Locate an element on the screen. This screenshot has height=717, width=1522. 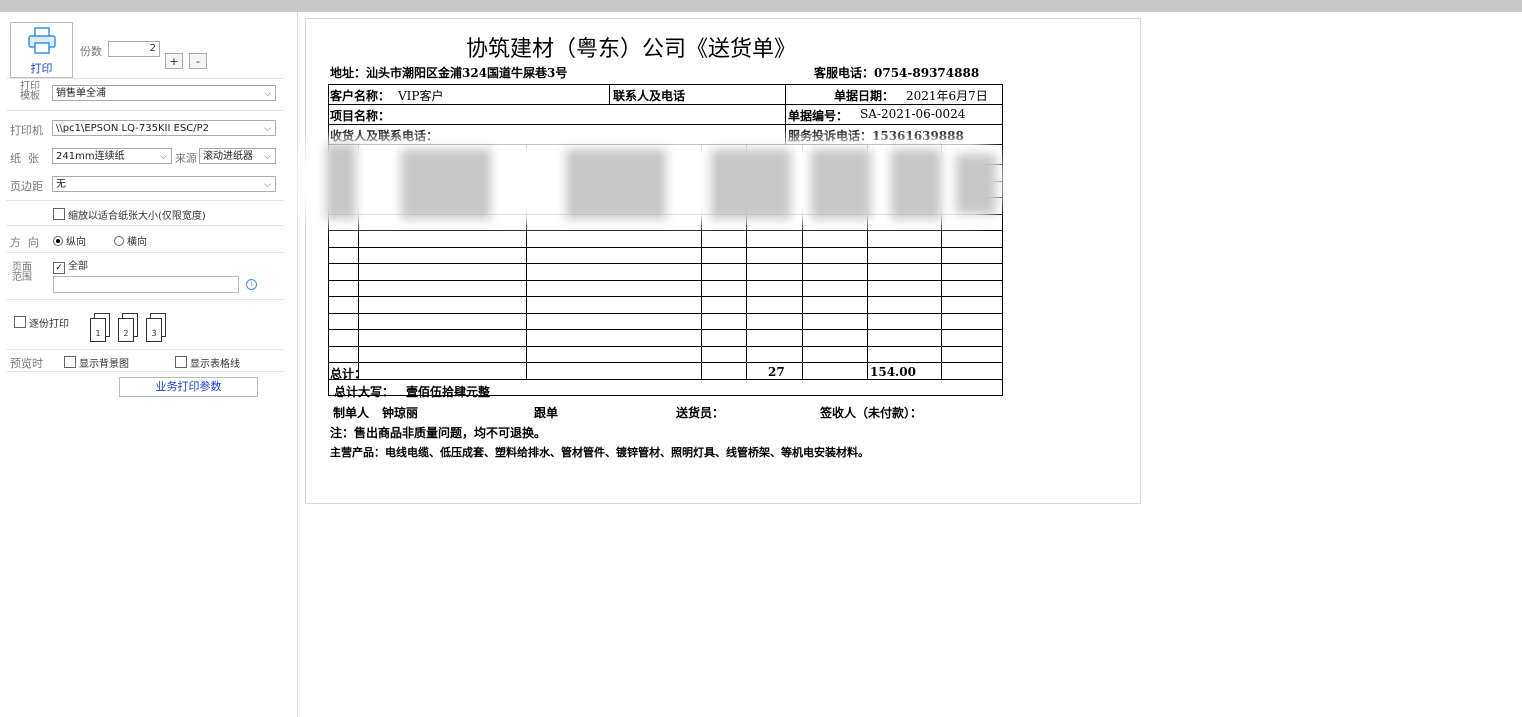
show-background-checkbox: 显示背景图 is located at coordinates (96, 362).